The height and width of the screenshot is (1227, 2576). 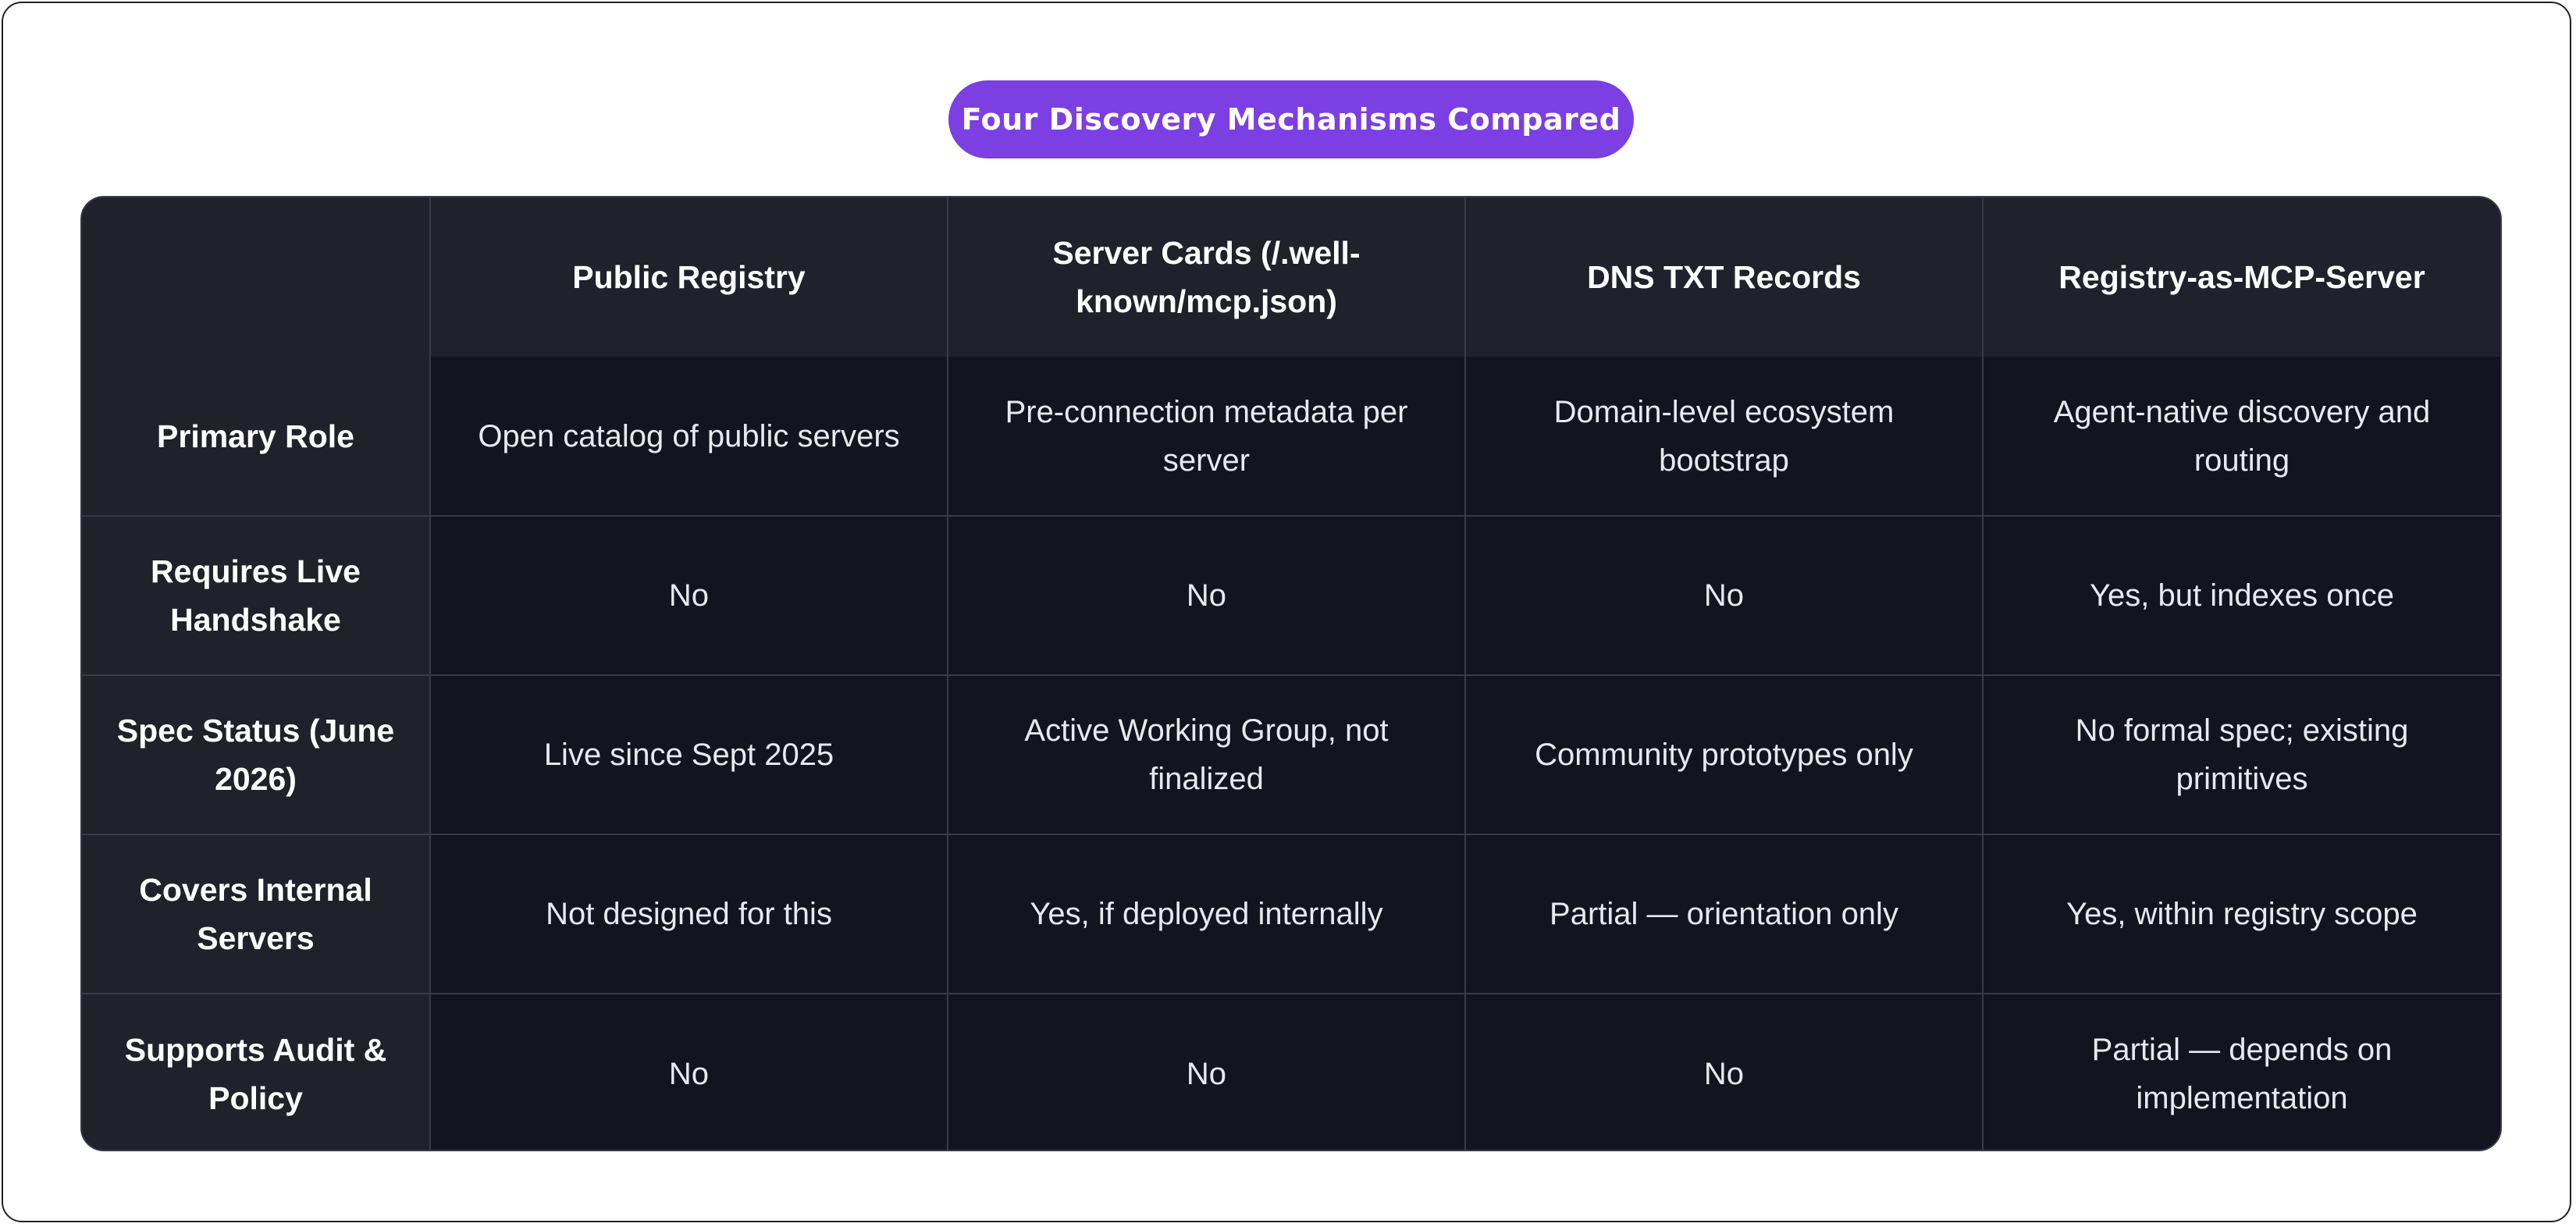 What do you see at coordinates (688, 277) in the screenshot?
I see `column-header-public-registry: Public Registry` at bounding box center [688, 277].